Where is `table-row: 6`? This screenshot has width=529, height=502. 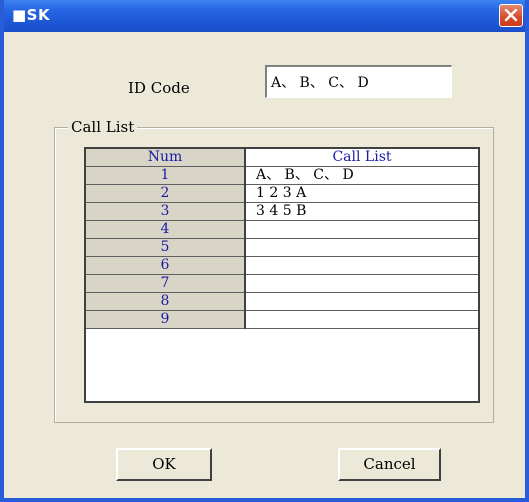
table-row: 6 is located at coordinates (282, 265).